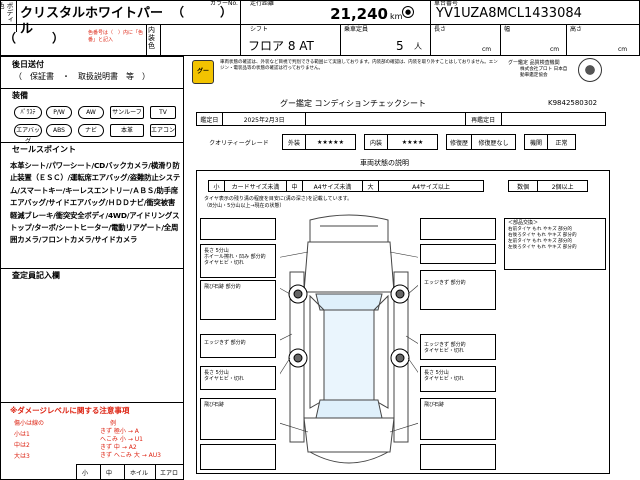  What do you see at coordinates (118, 447) in the screenshot?
I see `damage-example-3: きず 中 → A2` at bounding box center [118, 447].